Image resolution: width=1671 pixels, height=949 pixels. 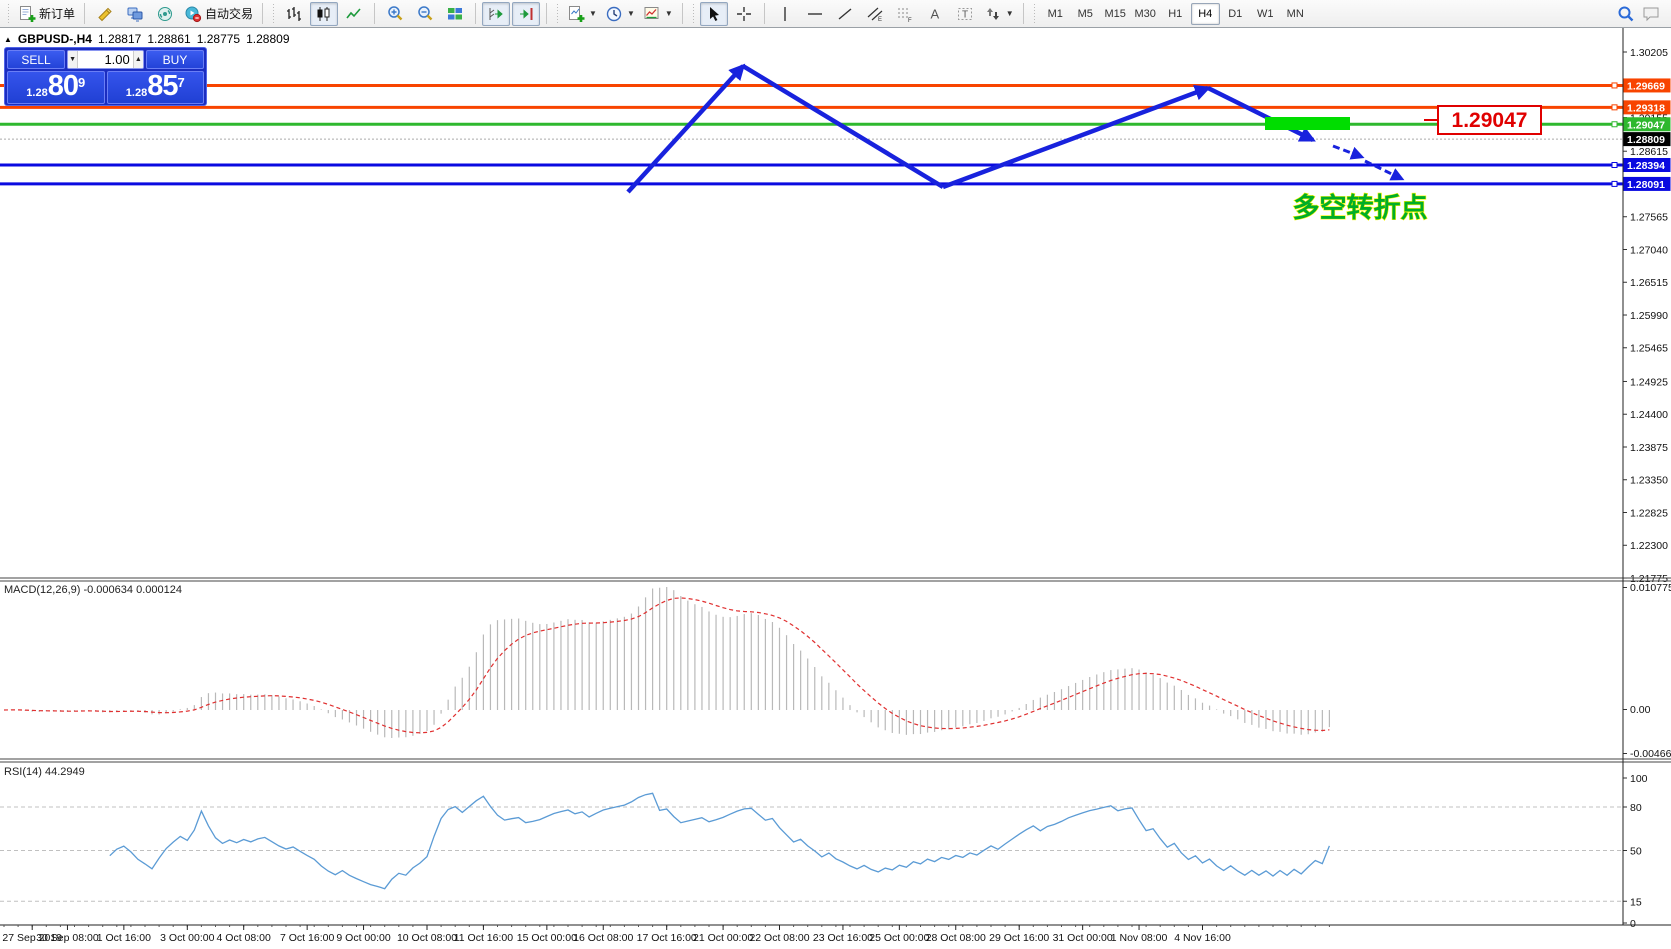 What do you see at coordinates (244, 938) in the screenshot?
I see `svg-text: 4 Oct 08:00` at bounding box center [244, 938].